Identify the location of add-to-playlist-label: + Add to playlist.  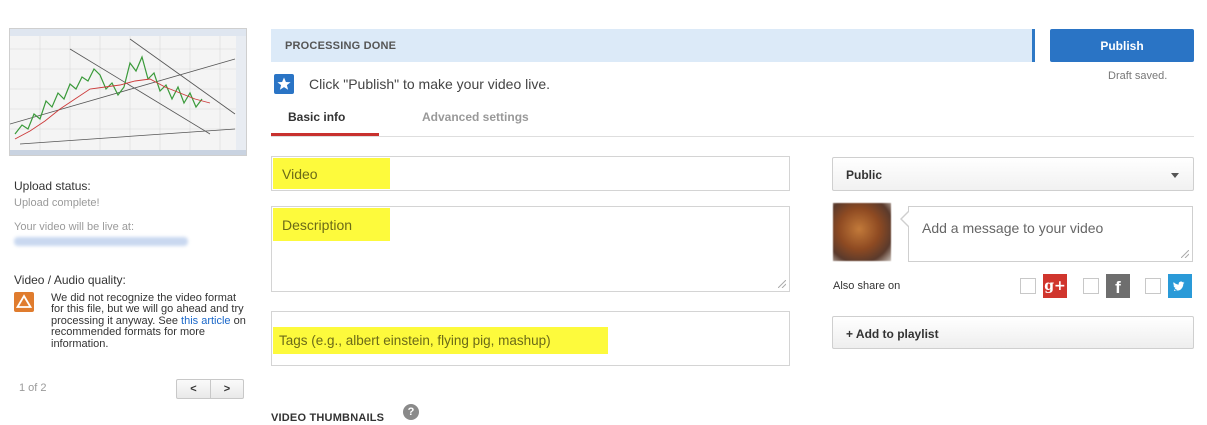
(892, 334).